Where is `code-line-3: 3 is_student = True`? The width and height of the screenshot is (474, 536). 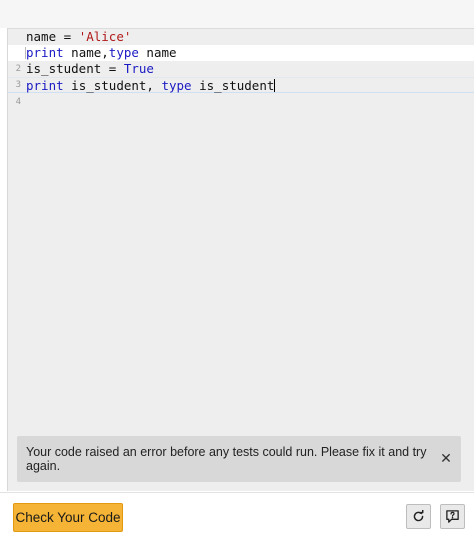
code-line-3: 3 is_student = True is located at coordinates (241, 75).